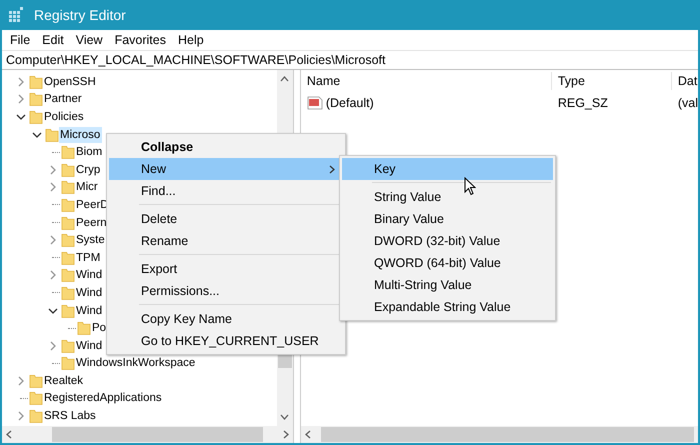 Image resolution: width=700 pixels, height=445 pixels. I want to click on menu-item: Export, so click(226, 269).